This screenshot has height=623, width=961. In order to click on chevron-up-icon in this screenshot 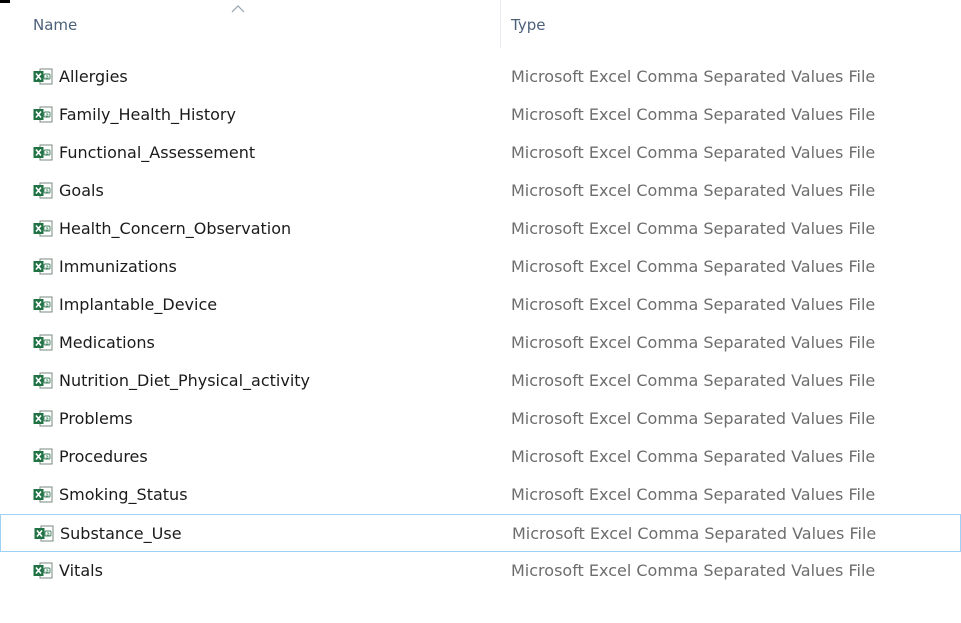, I will do `click(238, 9)`.